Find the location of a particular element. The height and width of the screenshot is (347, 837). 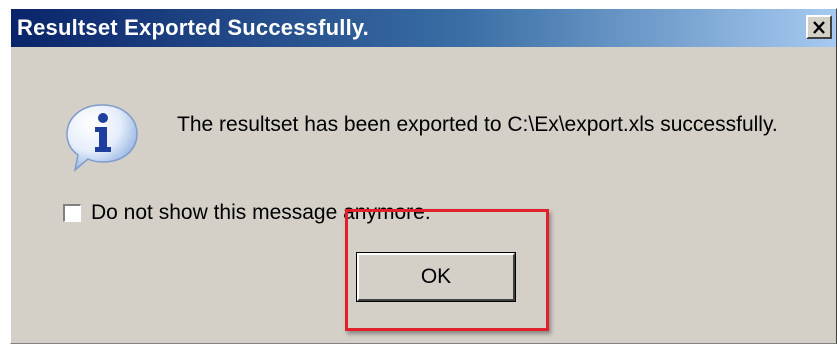

dont-show-again-checkbox is located at coordinates (72, 213).